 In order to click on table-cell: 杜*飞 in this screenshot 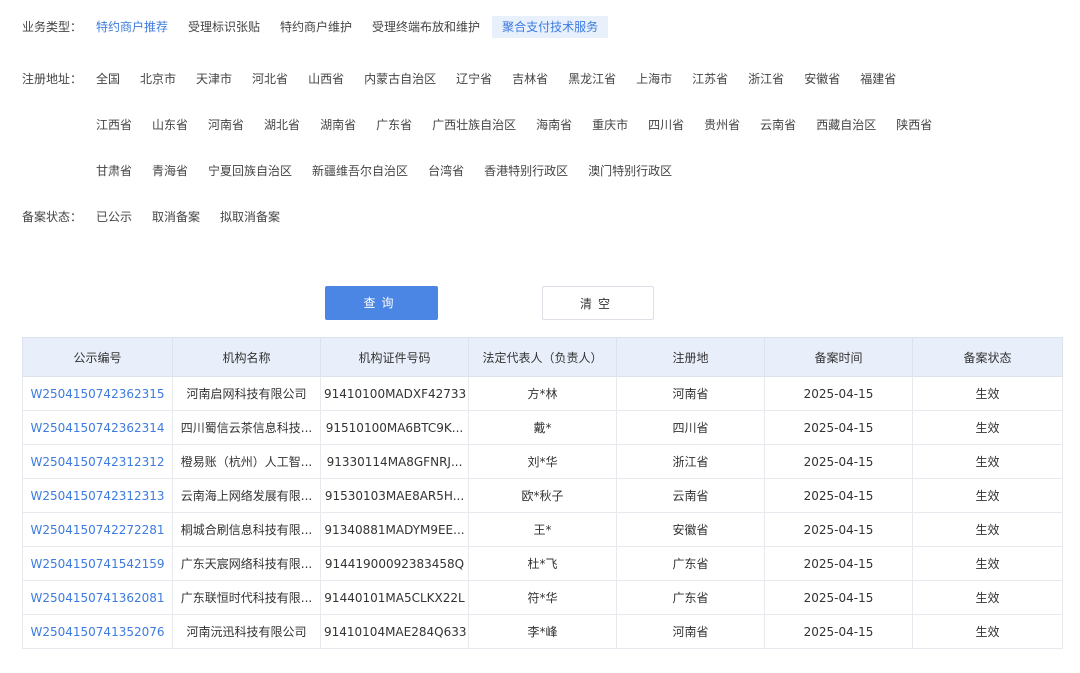, I will do `click(542, 563)`.